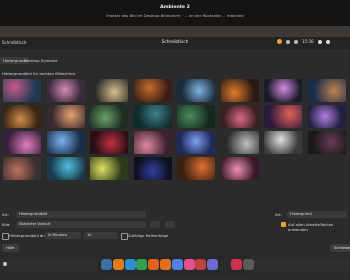 The width and height of the screenshot is (350, 280). I want to click on wallpaper-horse-splash, so click(109, 90).